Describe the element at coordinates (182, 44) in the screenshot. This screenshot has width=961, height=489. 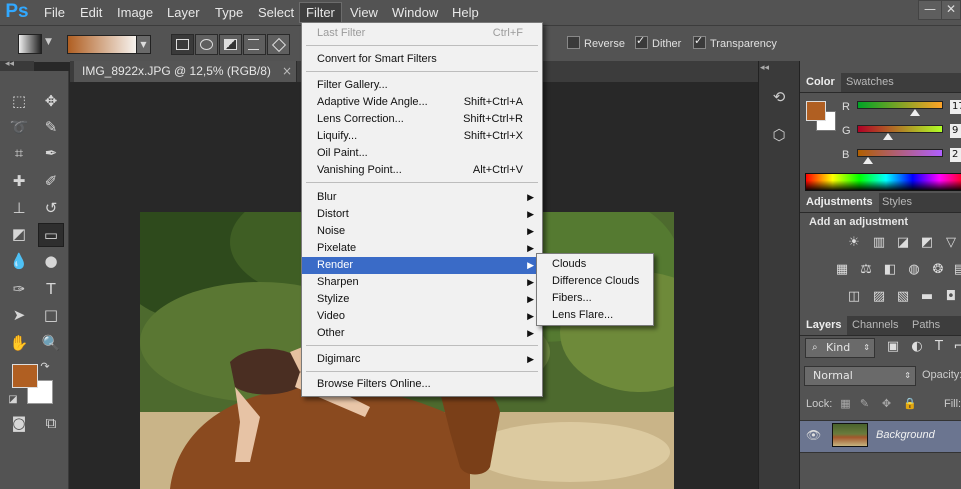
I see `linear-gradient-button` at that location.